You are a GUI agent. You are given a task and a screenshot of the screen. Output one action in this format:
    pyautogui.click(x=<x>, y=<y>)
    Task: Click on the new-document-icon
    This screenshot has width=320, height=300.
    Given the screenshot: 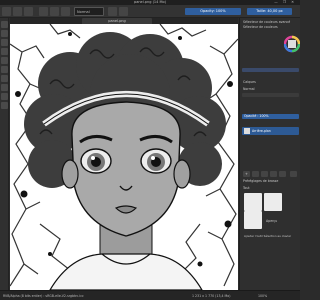 What is the action you would take?
    pyautogui.click(x=6, y=11)
    